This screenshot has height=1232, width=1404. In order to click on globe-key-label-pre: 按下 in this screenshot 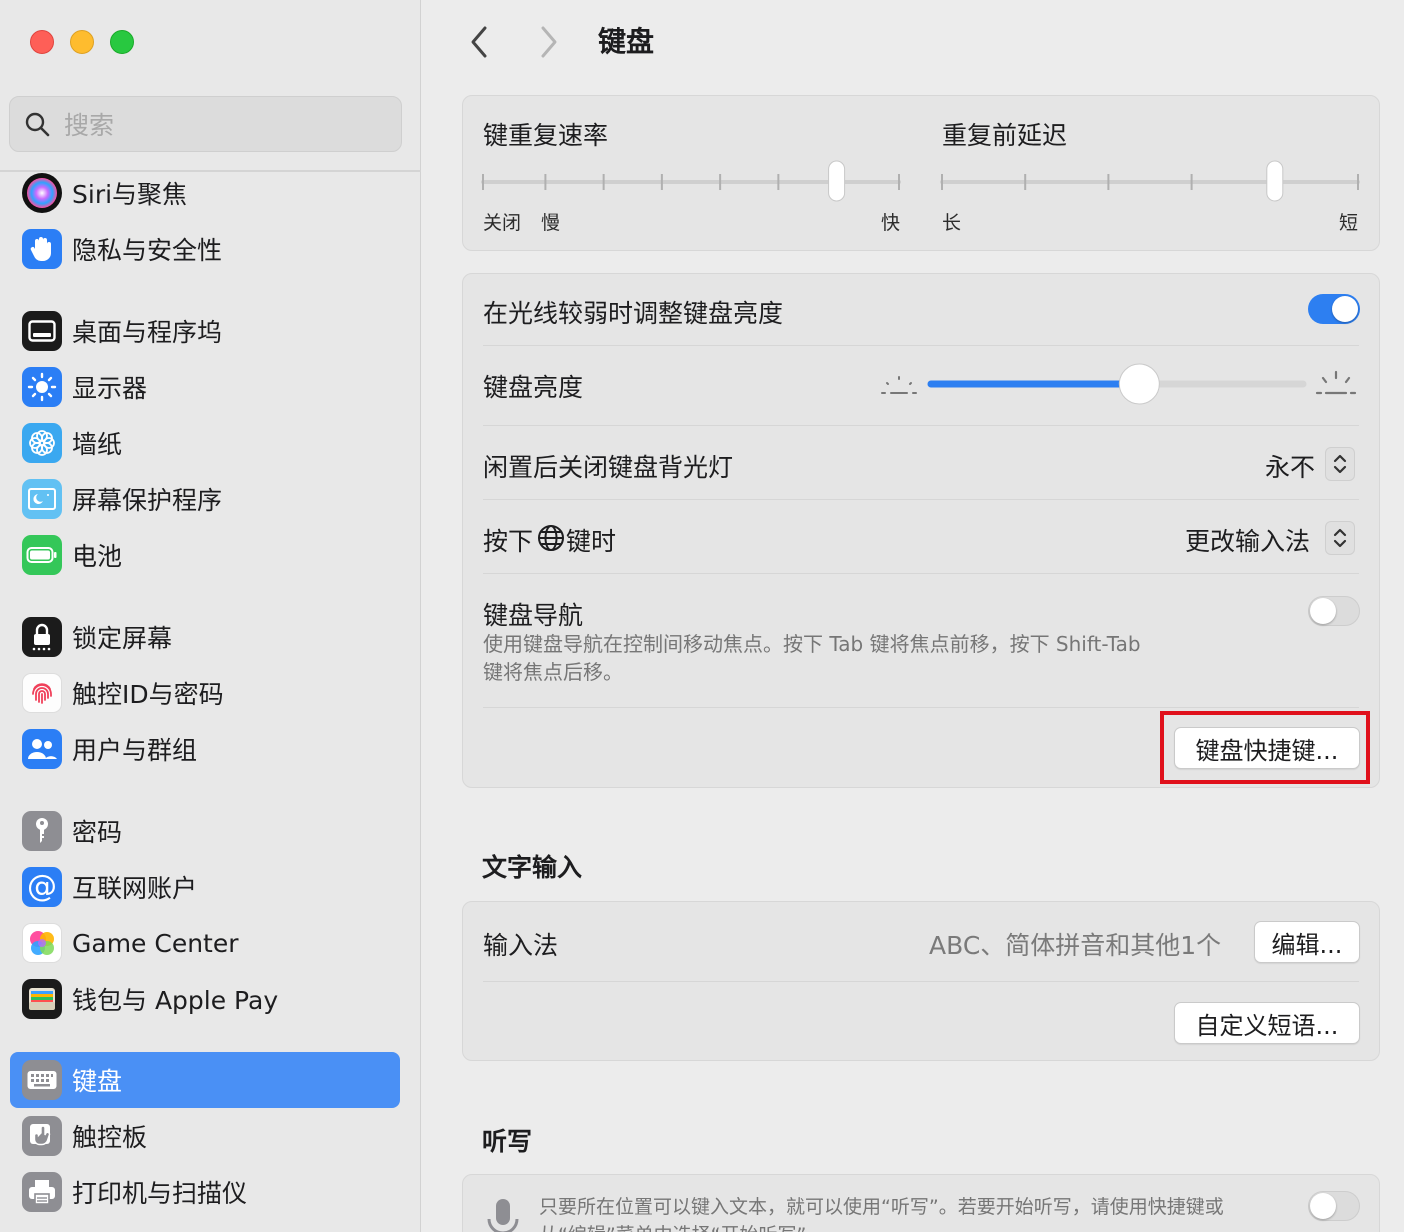, I will do `click(508, 541)`.